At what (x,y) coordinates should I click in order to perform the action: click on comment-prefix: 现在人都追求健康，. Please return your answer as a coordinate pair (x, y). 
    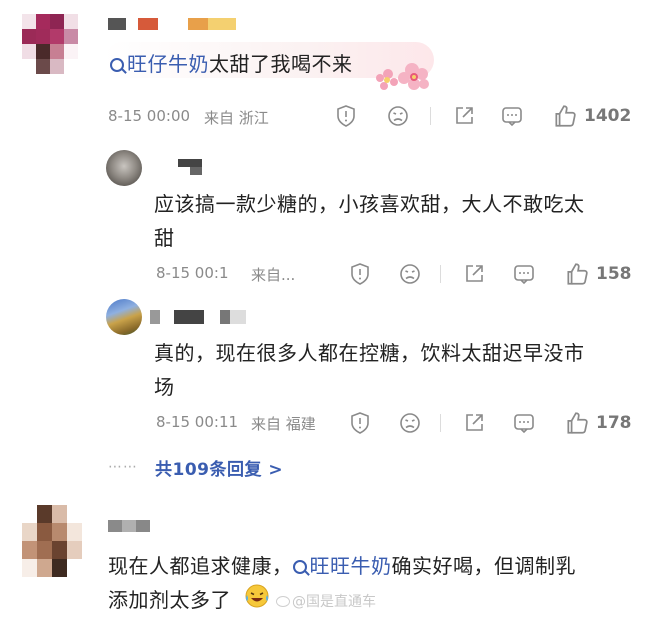
    Looking at the image, I should click on (200, 566).